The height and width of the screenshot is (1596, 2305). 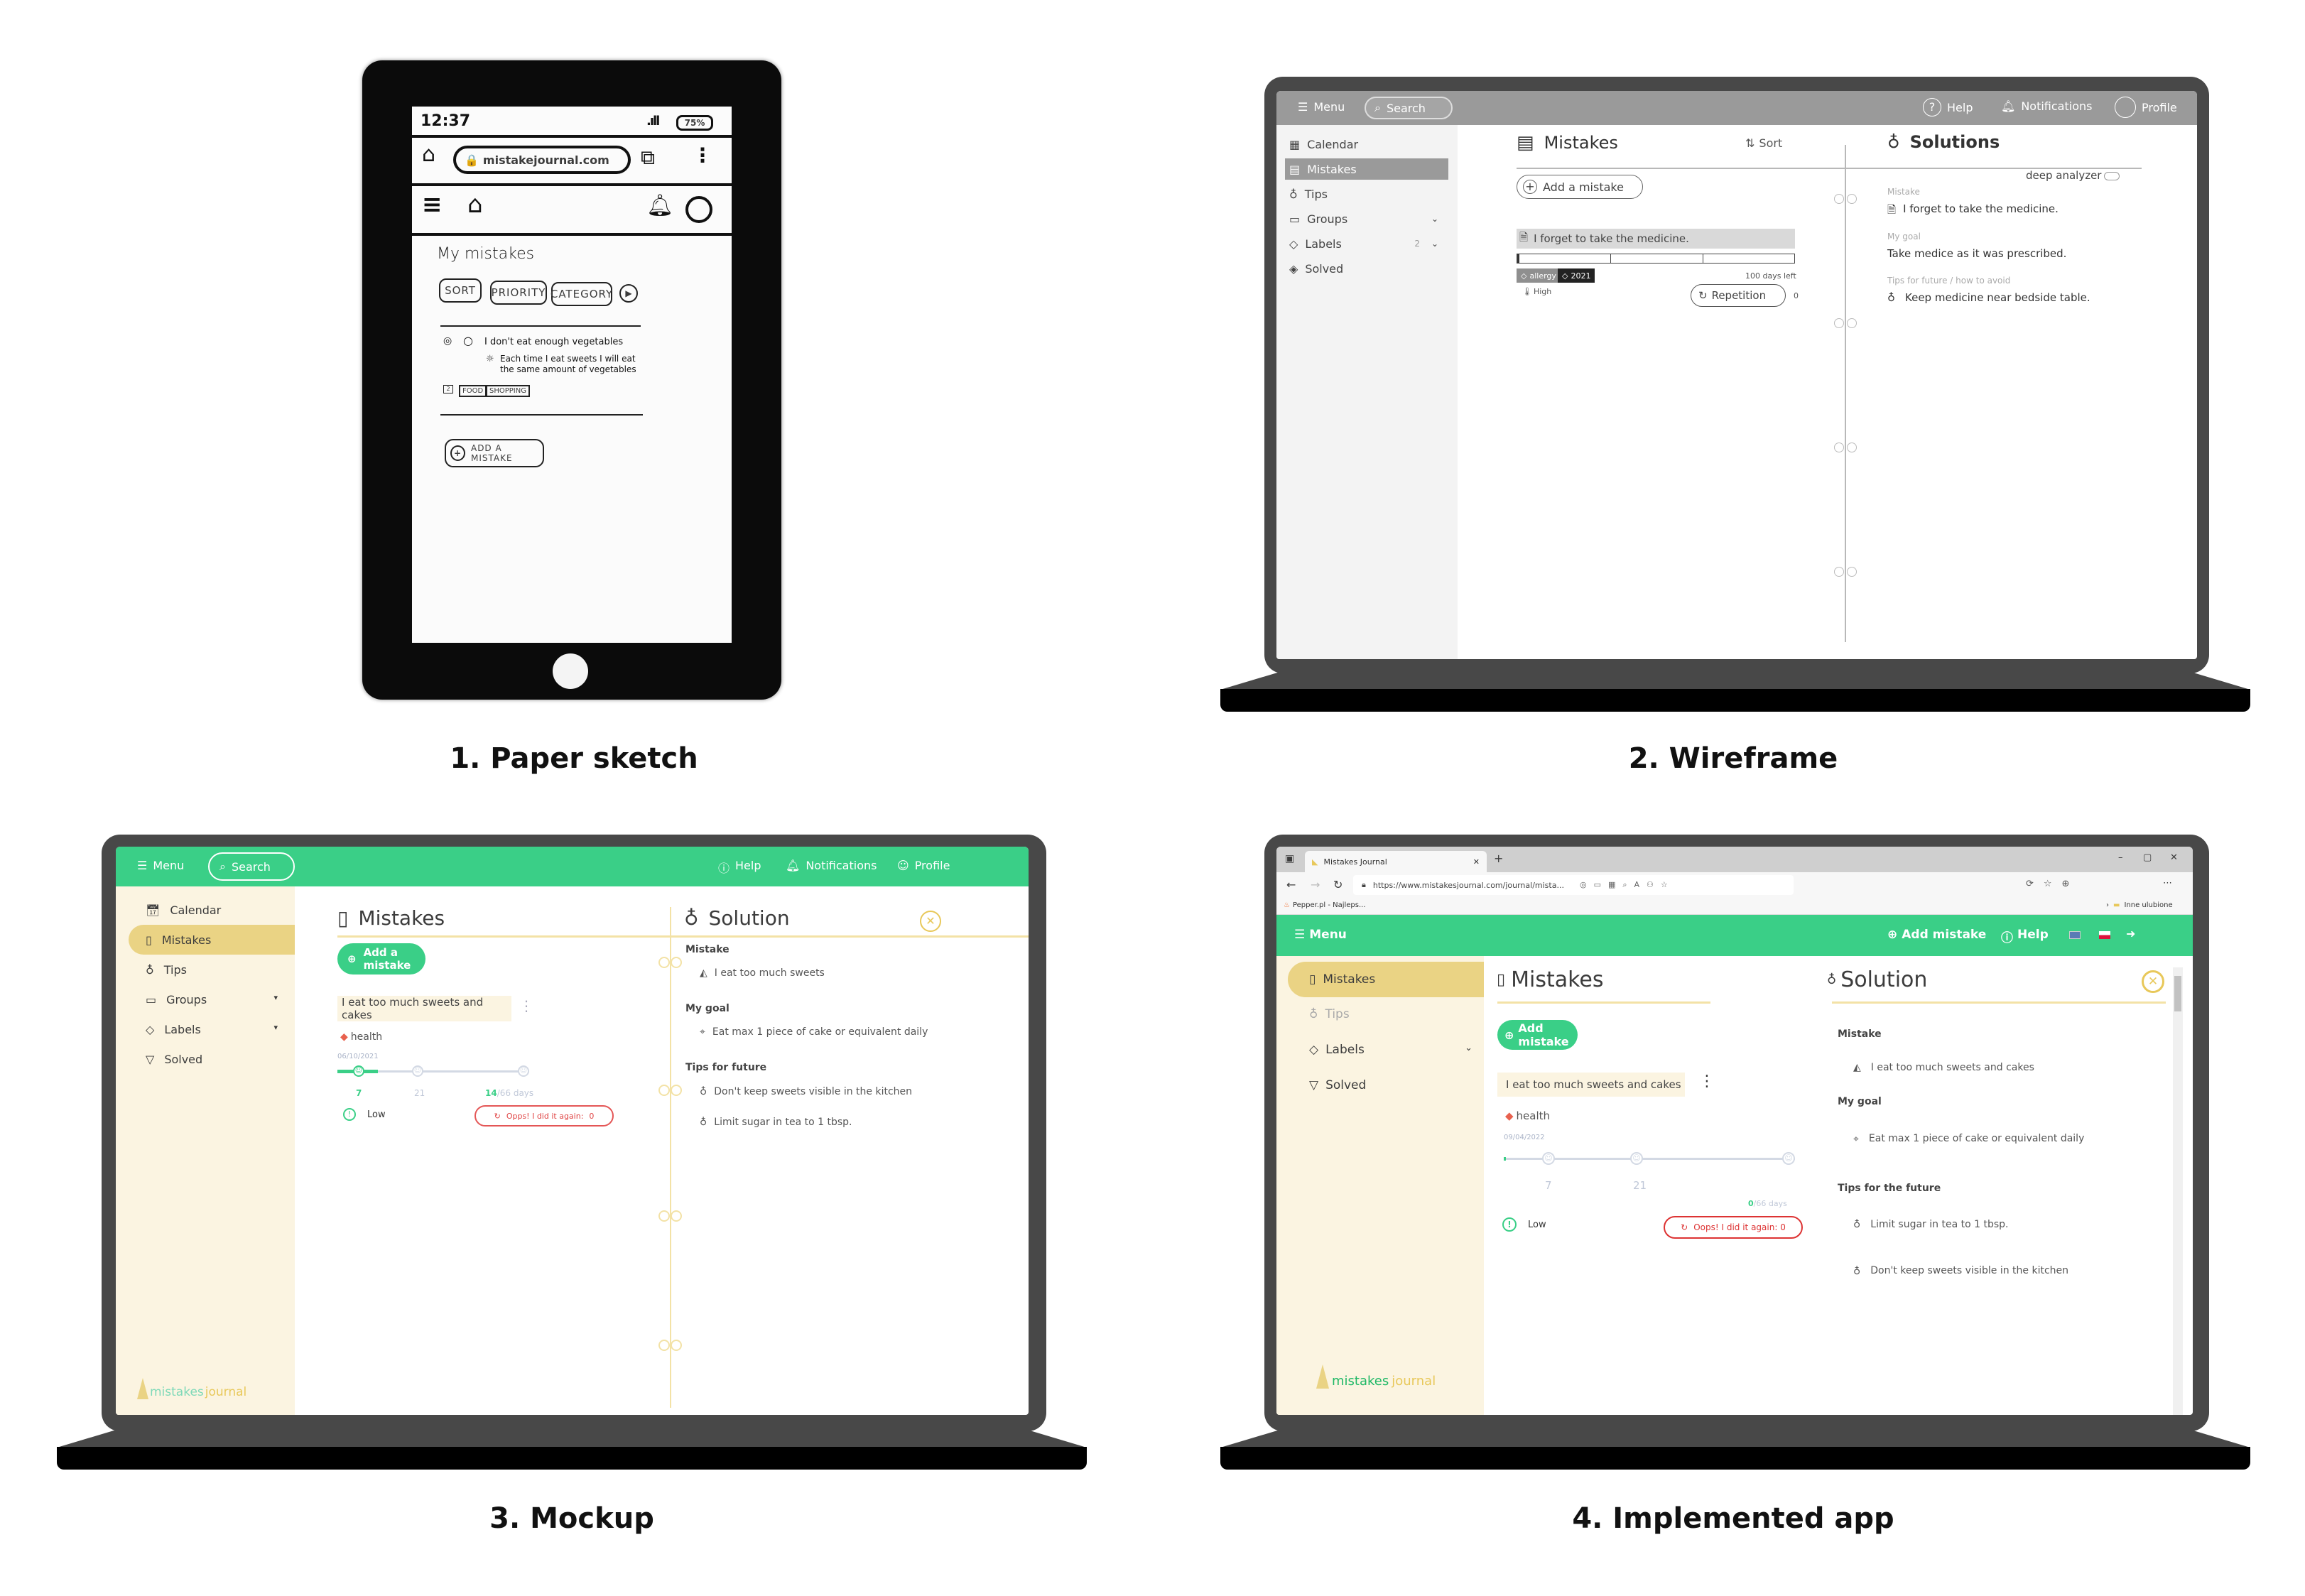 I want to click on add-mistake-button: + Add a mistake, so click(x=1580, y=187).